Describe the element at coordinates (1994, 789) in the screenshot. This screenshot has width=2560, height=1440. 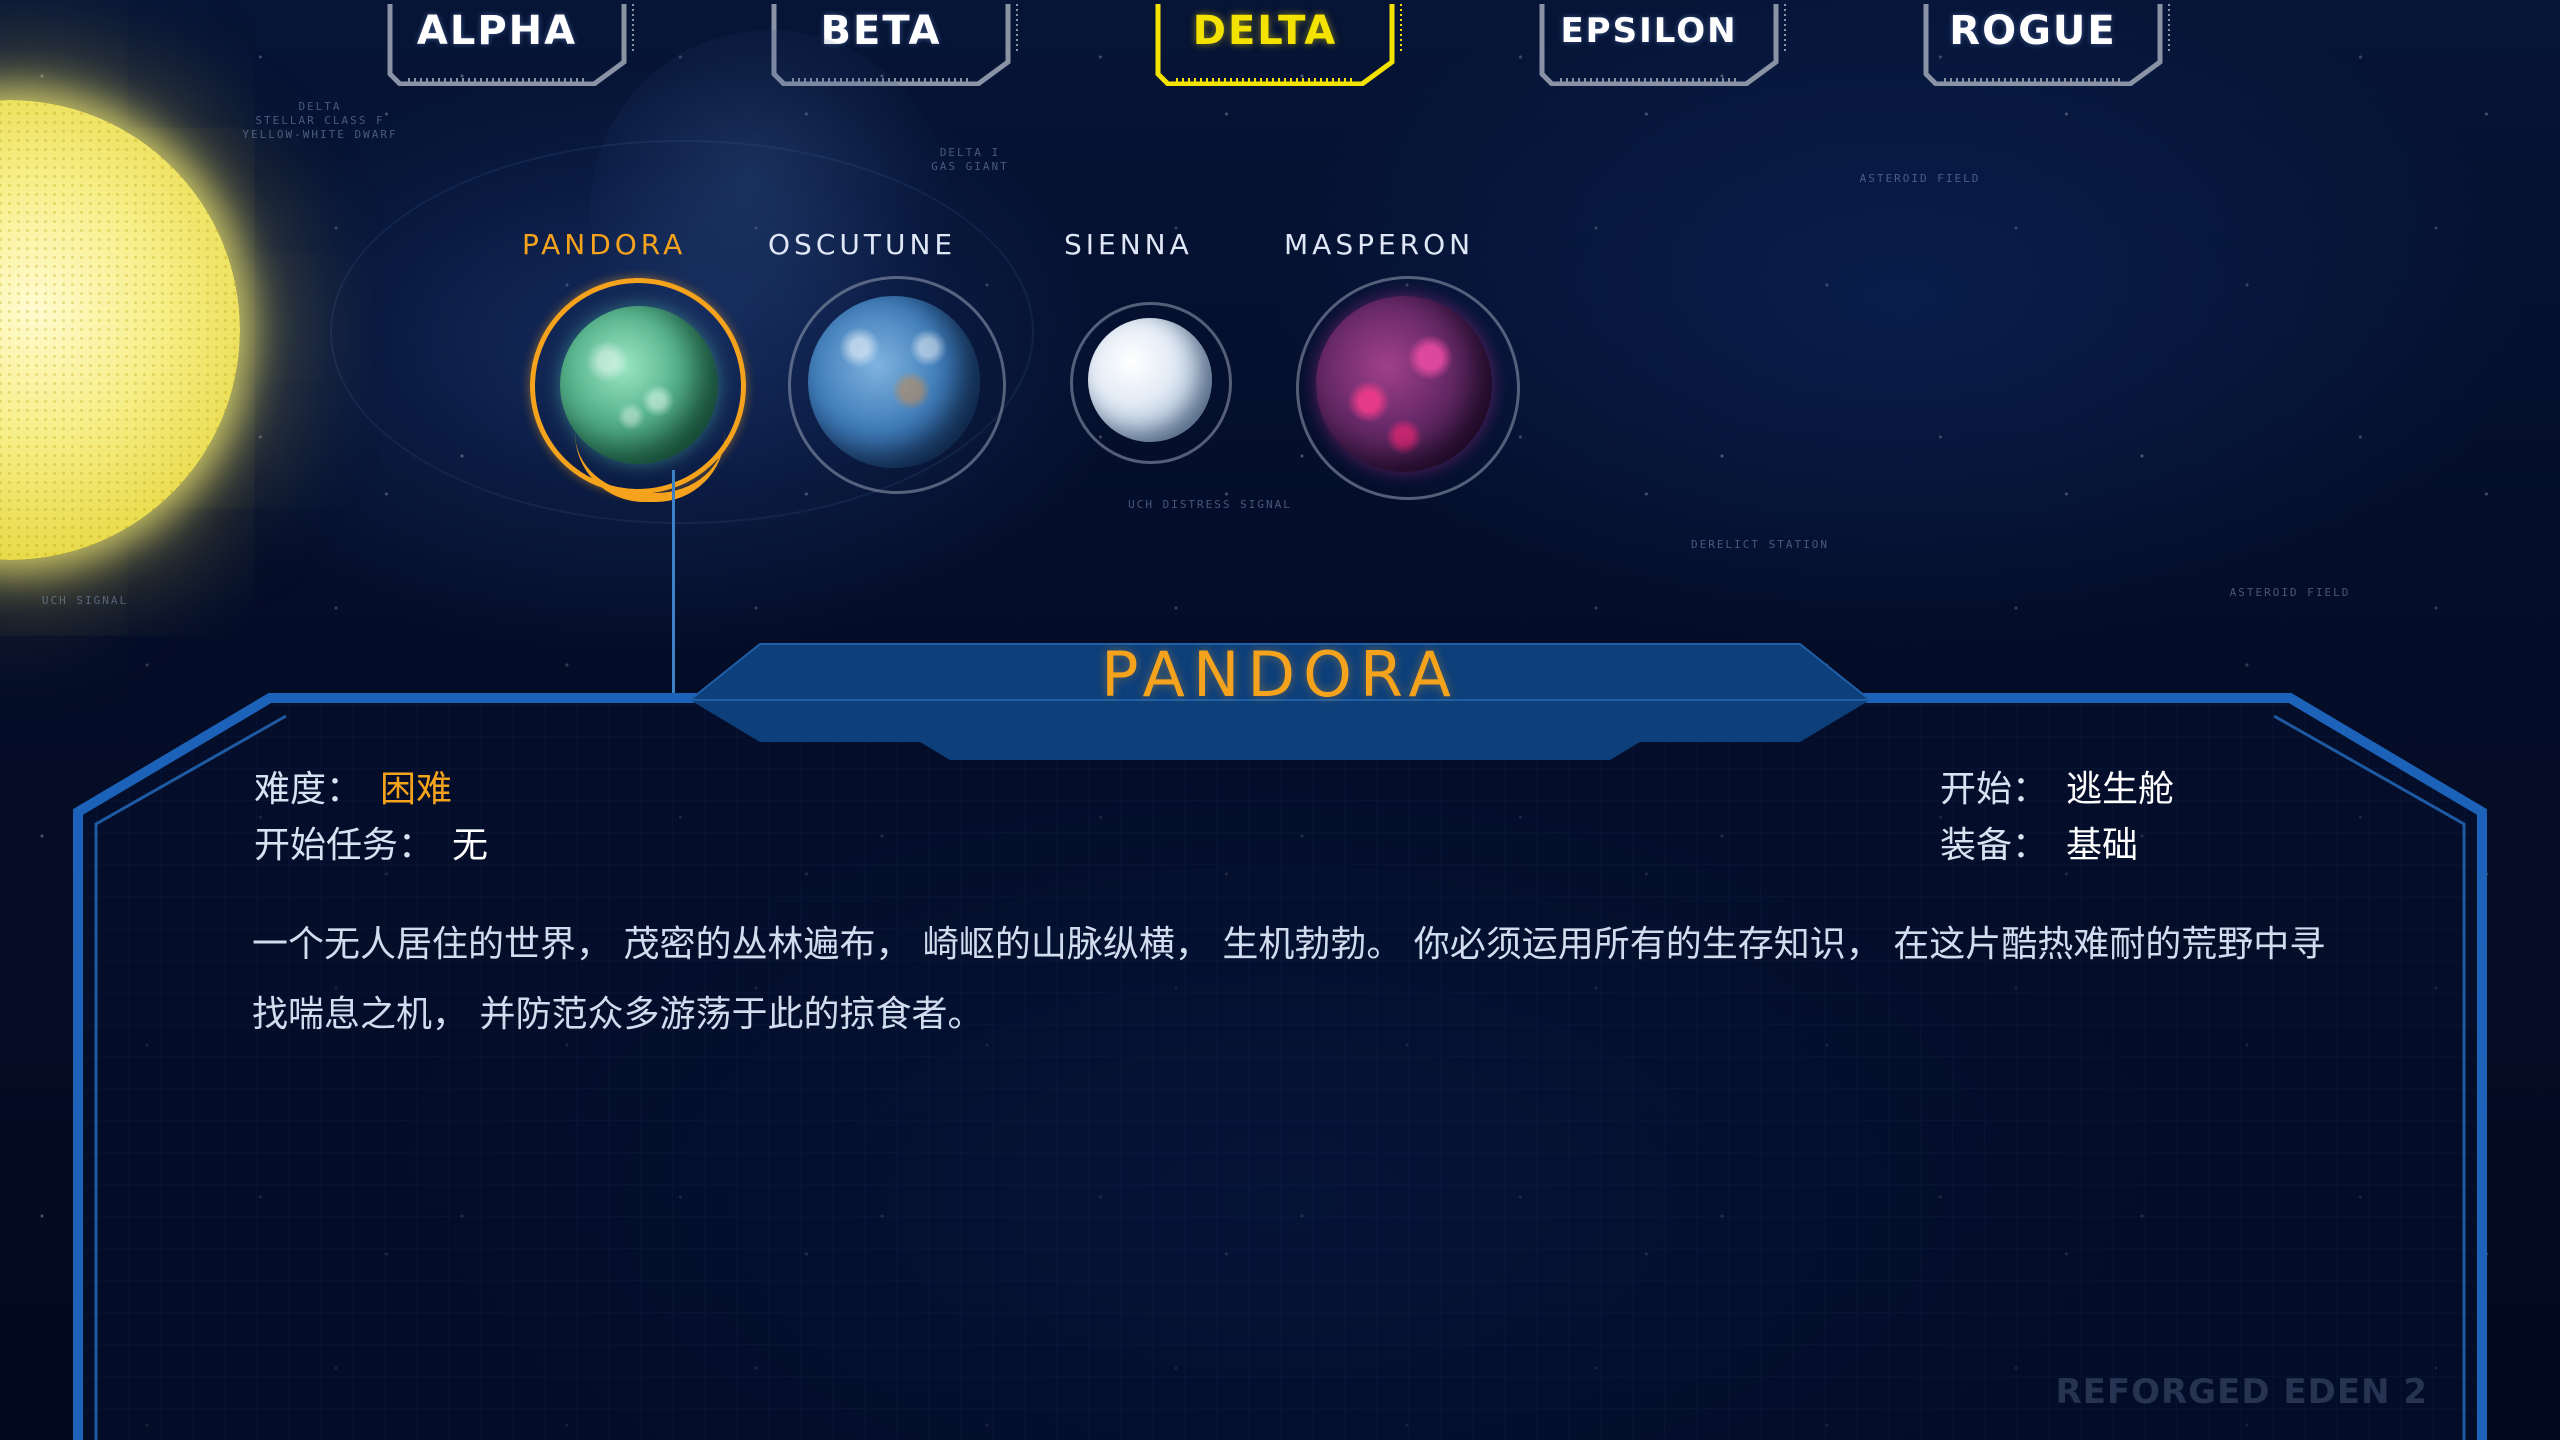
I see `start-label: 开始：` at that location.